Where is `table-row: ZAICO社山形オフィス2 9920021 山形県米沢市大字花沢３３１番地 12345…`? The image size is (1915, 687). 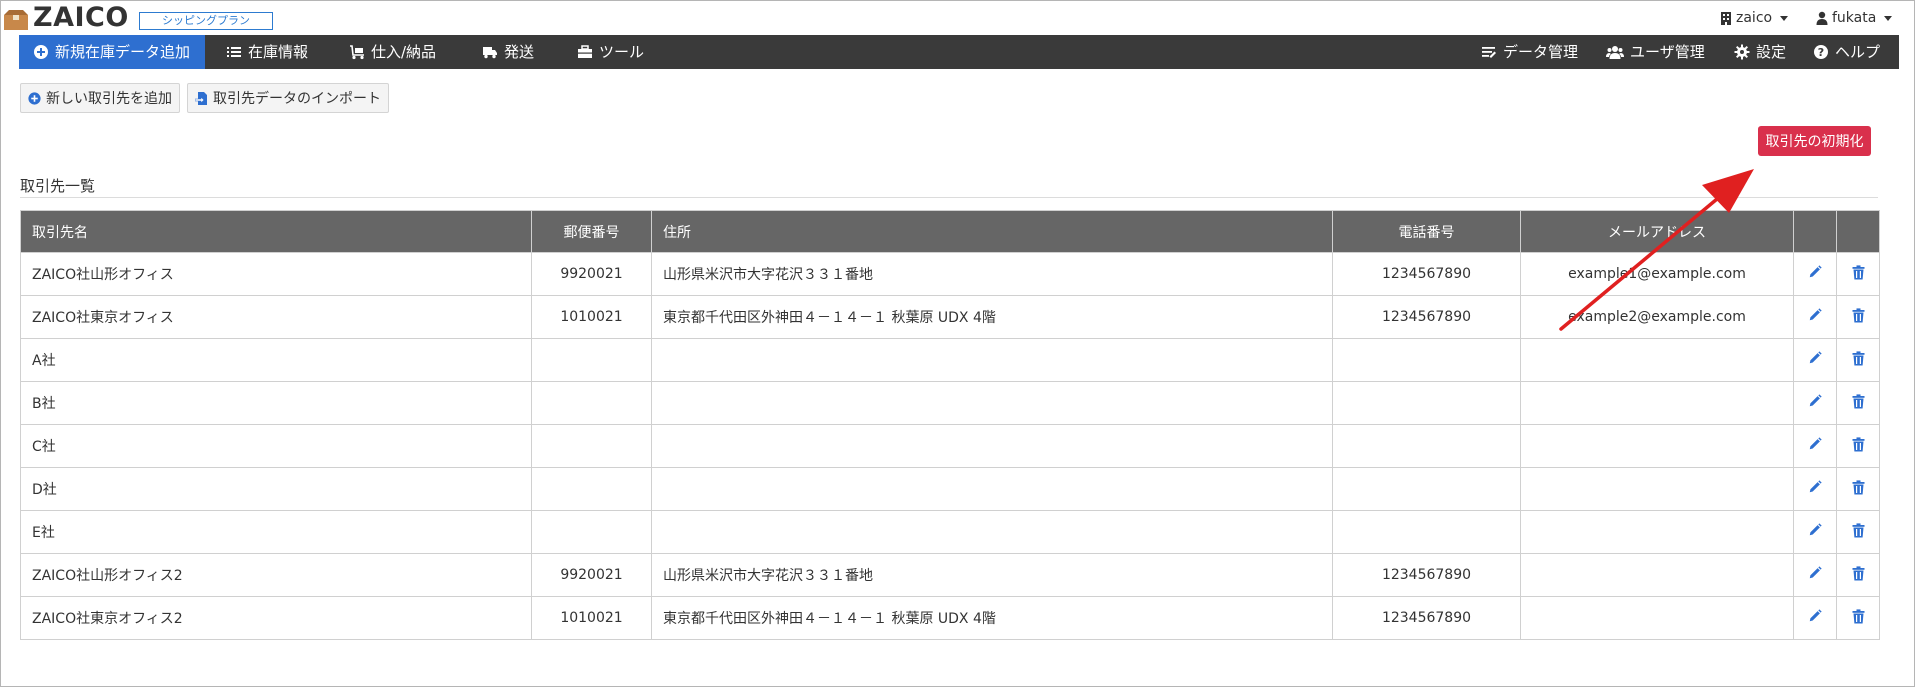
table-row: ZAICO社山形オフィス2 9920021 山形県米沢市大字花沢３３１番地 12345… is located at coordinates (950, 575).